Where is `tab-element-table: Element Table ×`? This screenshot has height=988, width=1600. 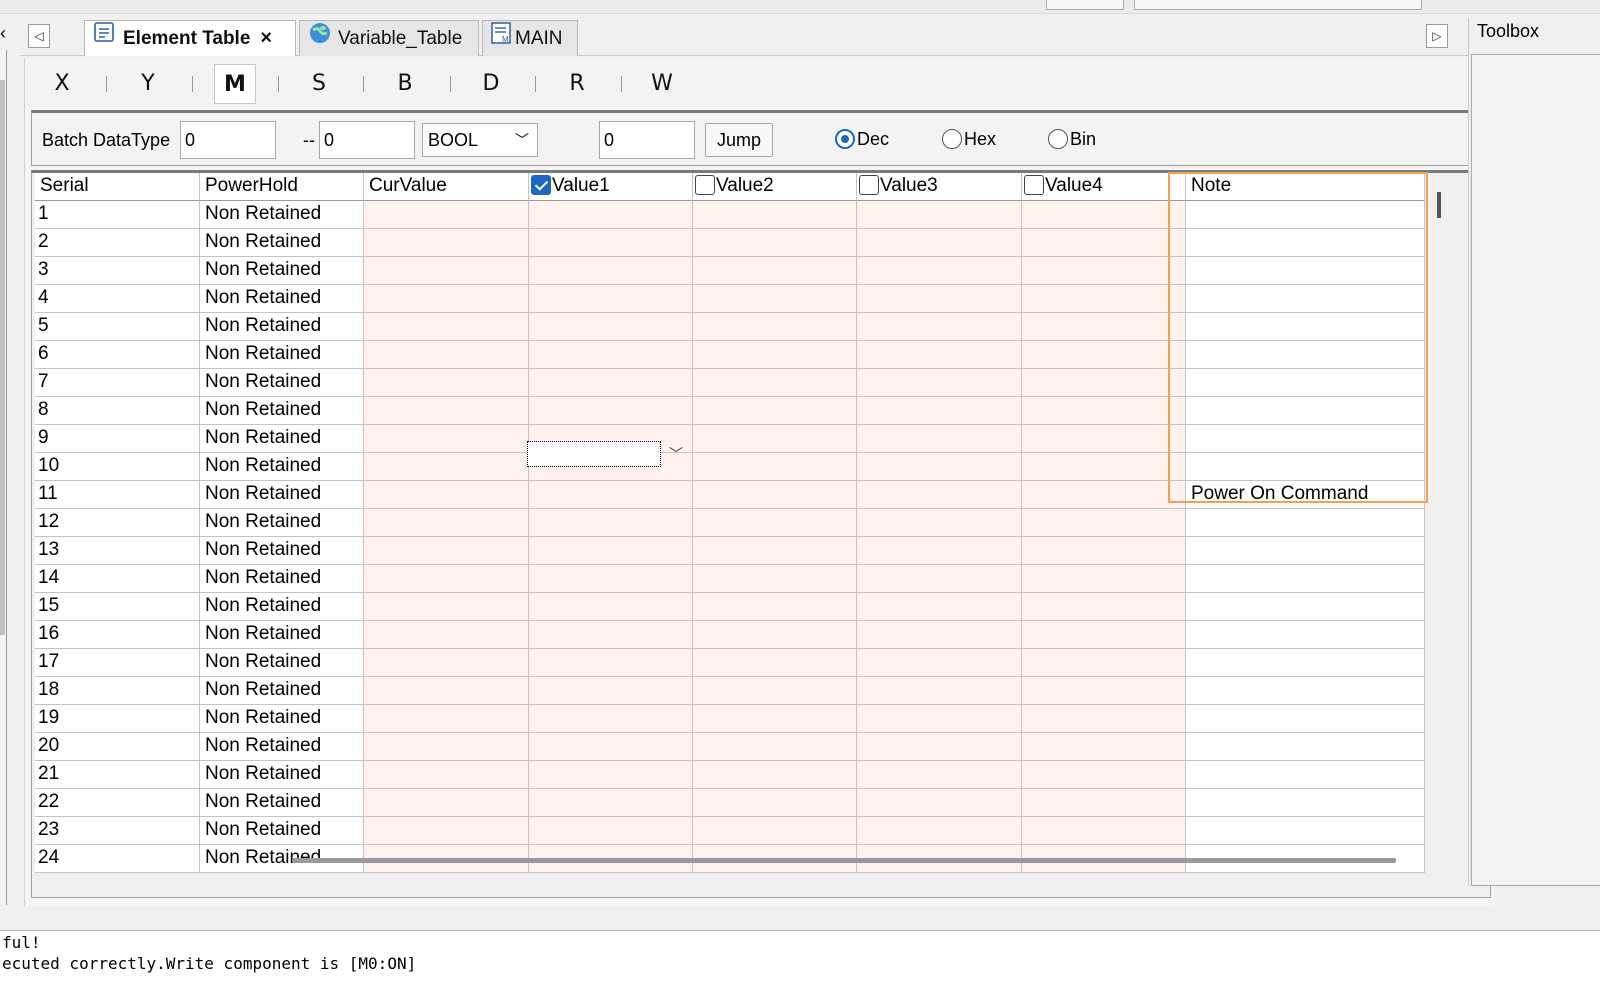 tab-element-table: Element Table × is located at coordinates (190, 38).